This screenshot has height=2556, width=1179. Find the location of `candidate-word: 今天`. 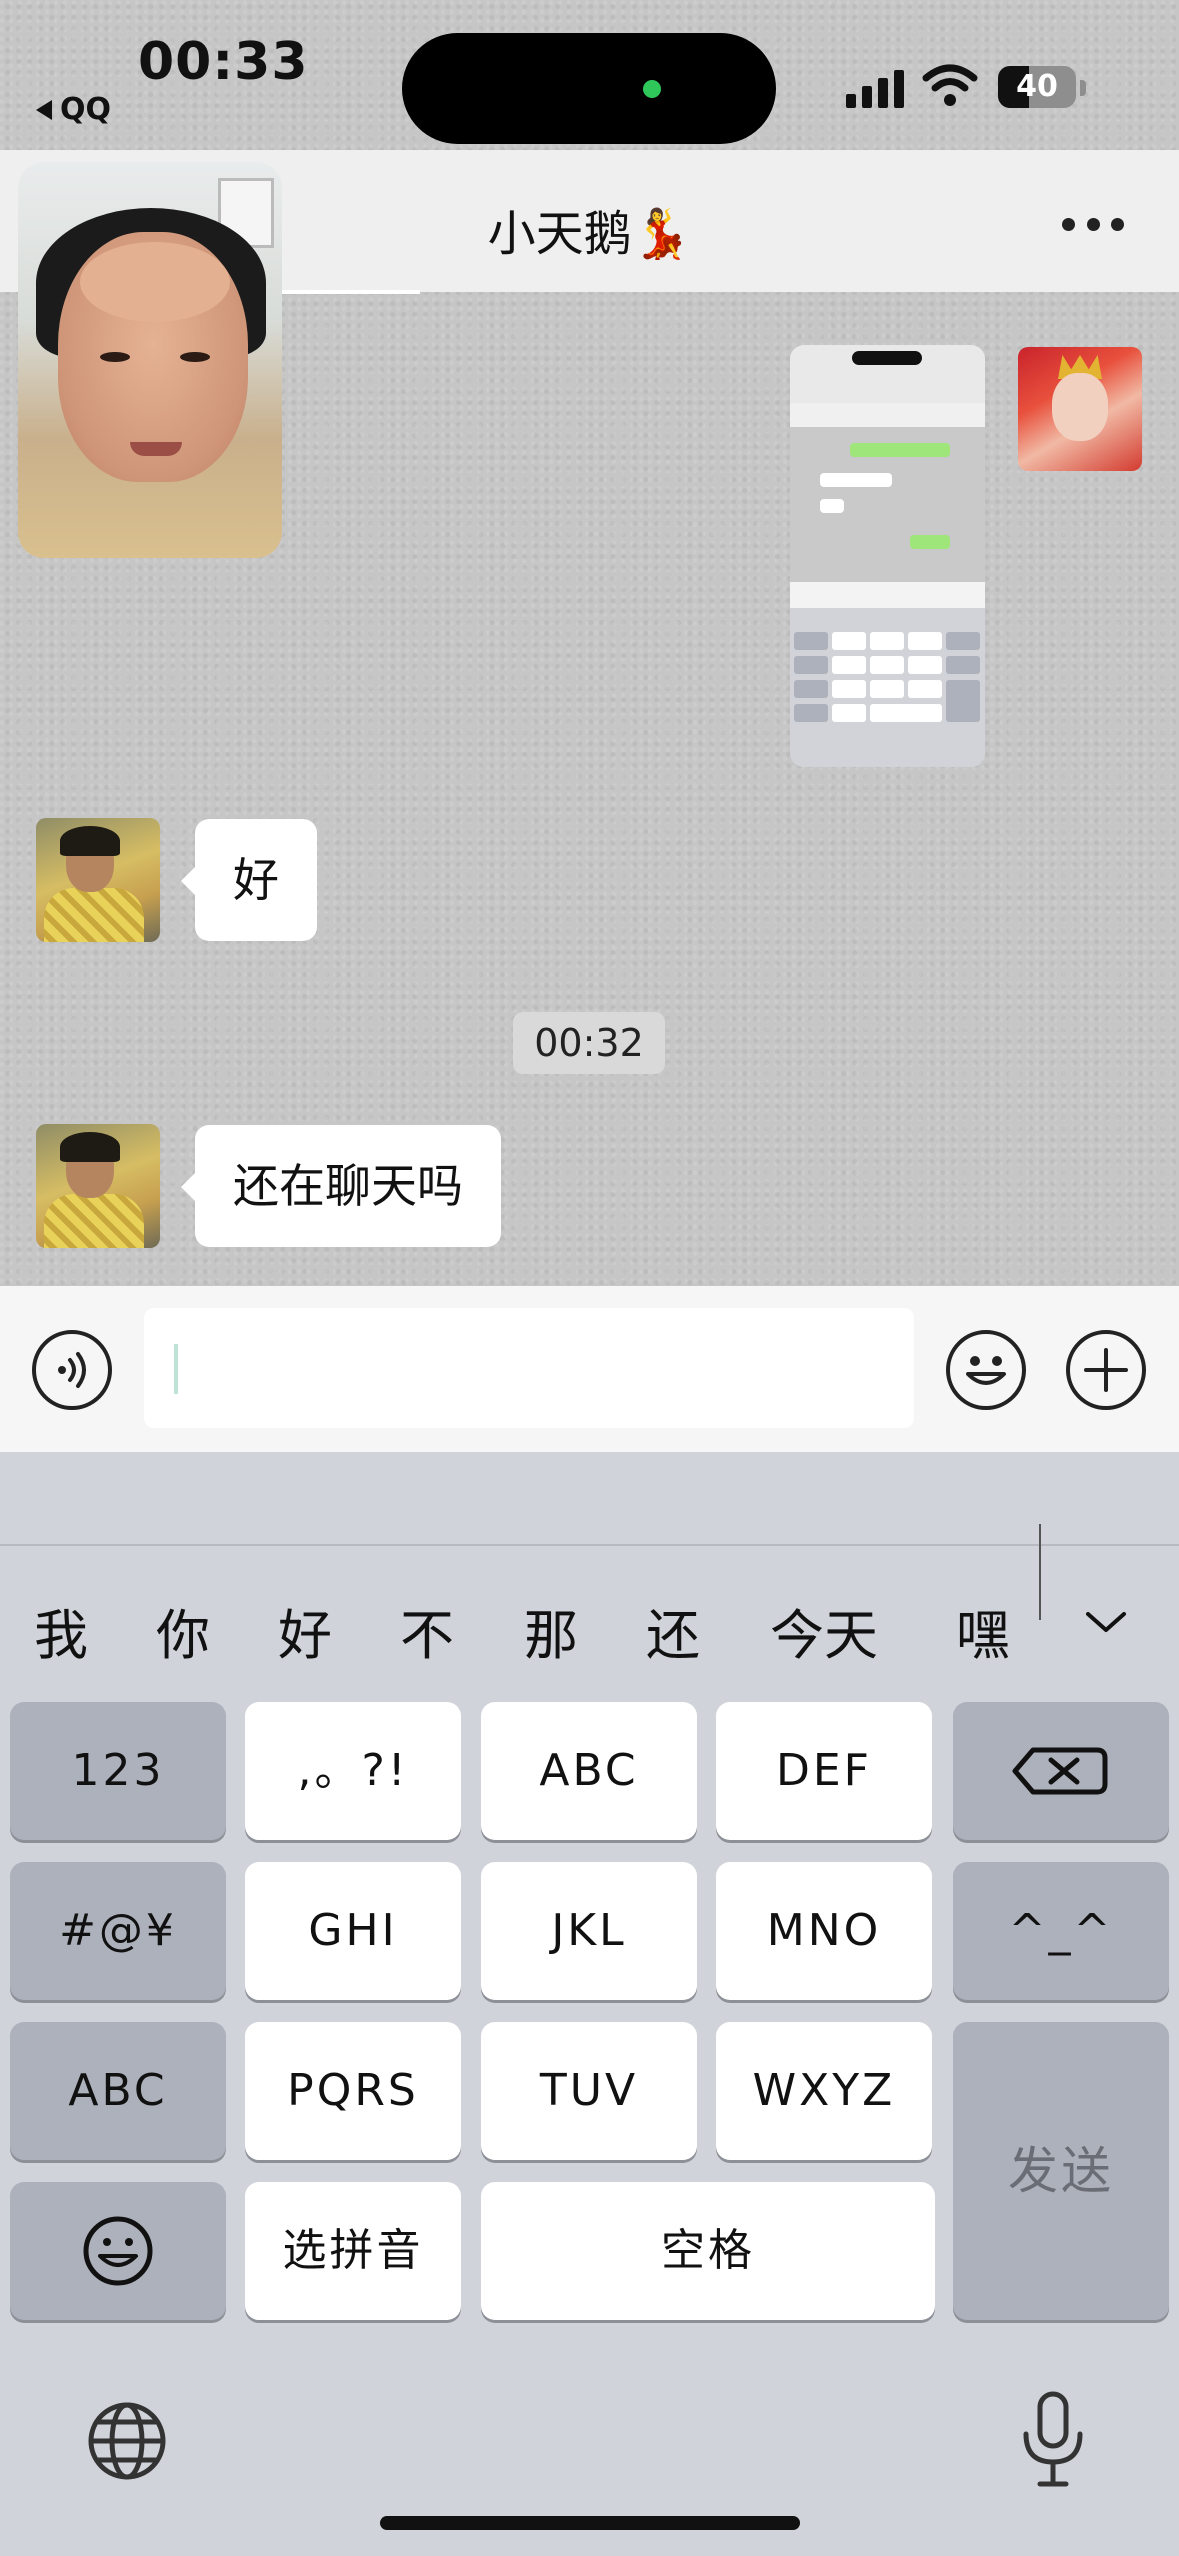

candidate-word: 今天 is located at coordinates (824, 1636).